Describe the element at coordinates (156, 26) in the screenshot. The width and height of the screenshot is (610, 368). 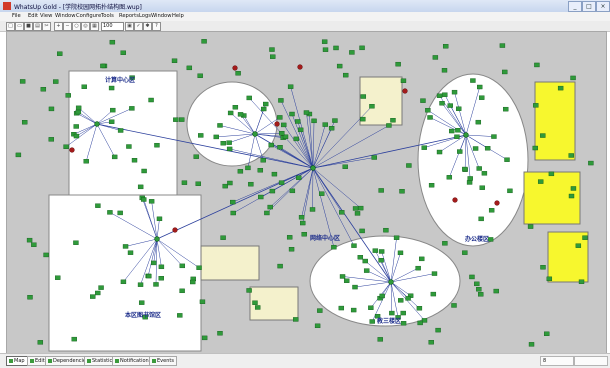
I see `help-button: ?` at that location.